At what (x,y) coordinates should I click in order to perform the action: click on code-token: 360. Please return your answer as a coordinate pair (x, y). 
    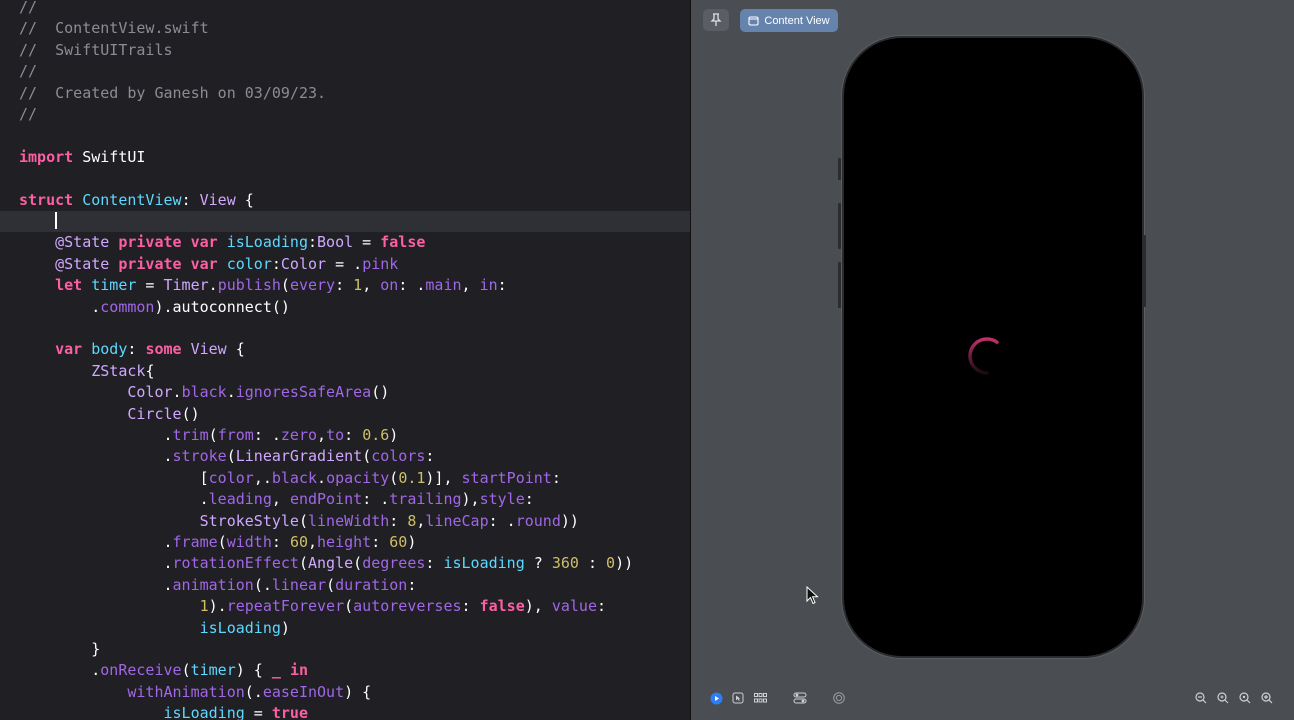
    Looking at the image, I should click on (565, 563).